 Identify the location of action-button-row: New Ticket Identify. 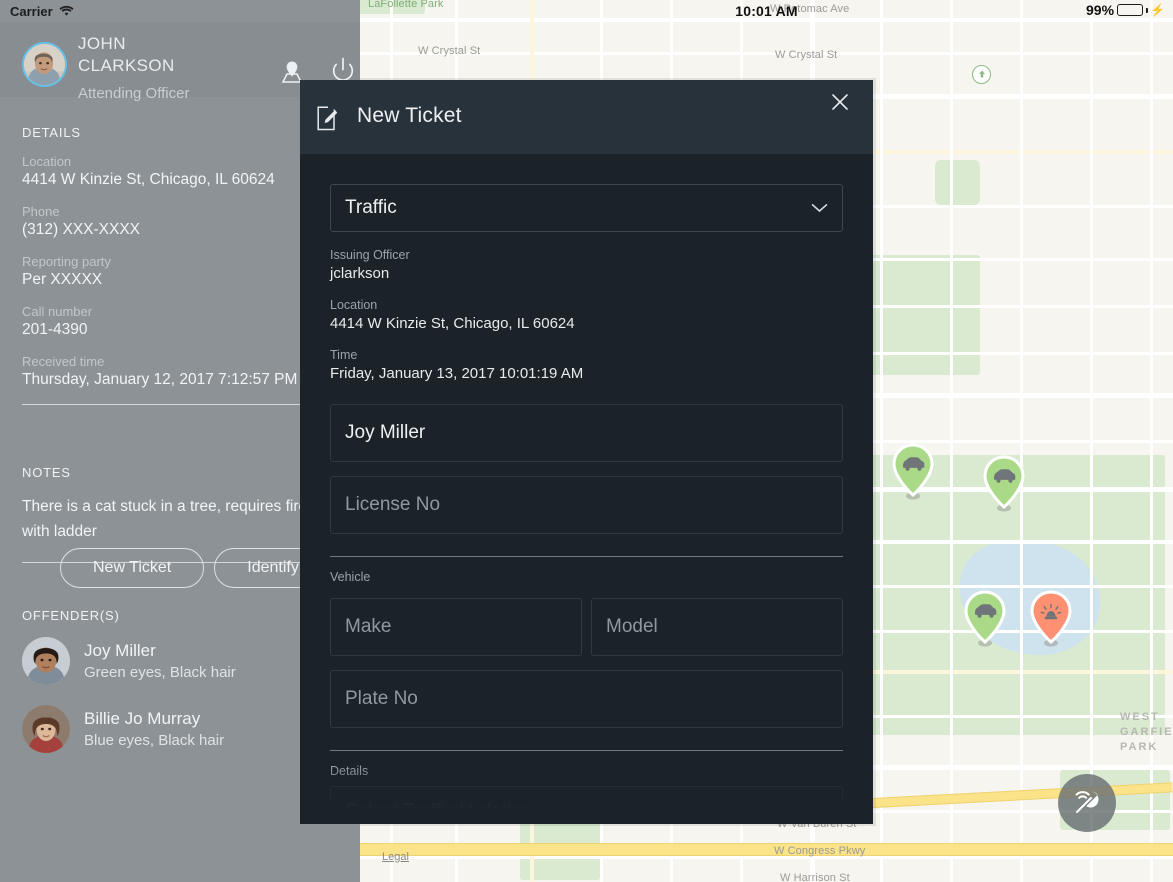
(196, 568).